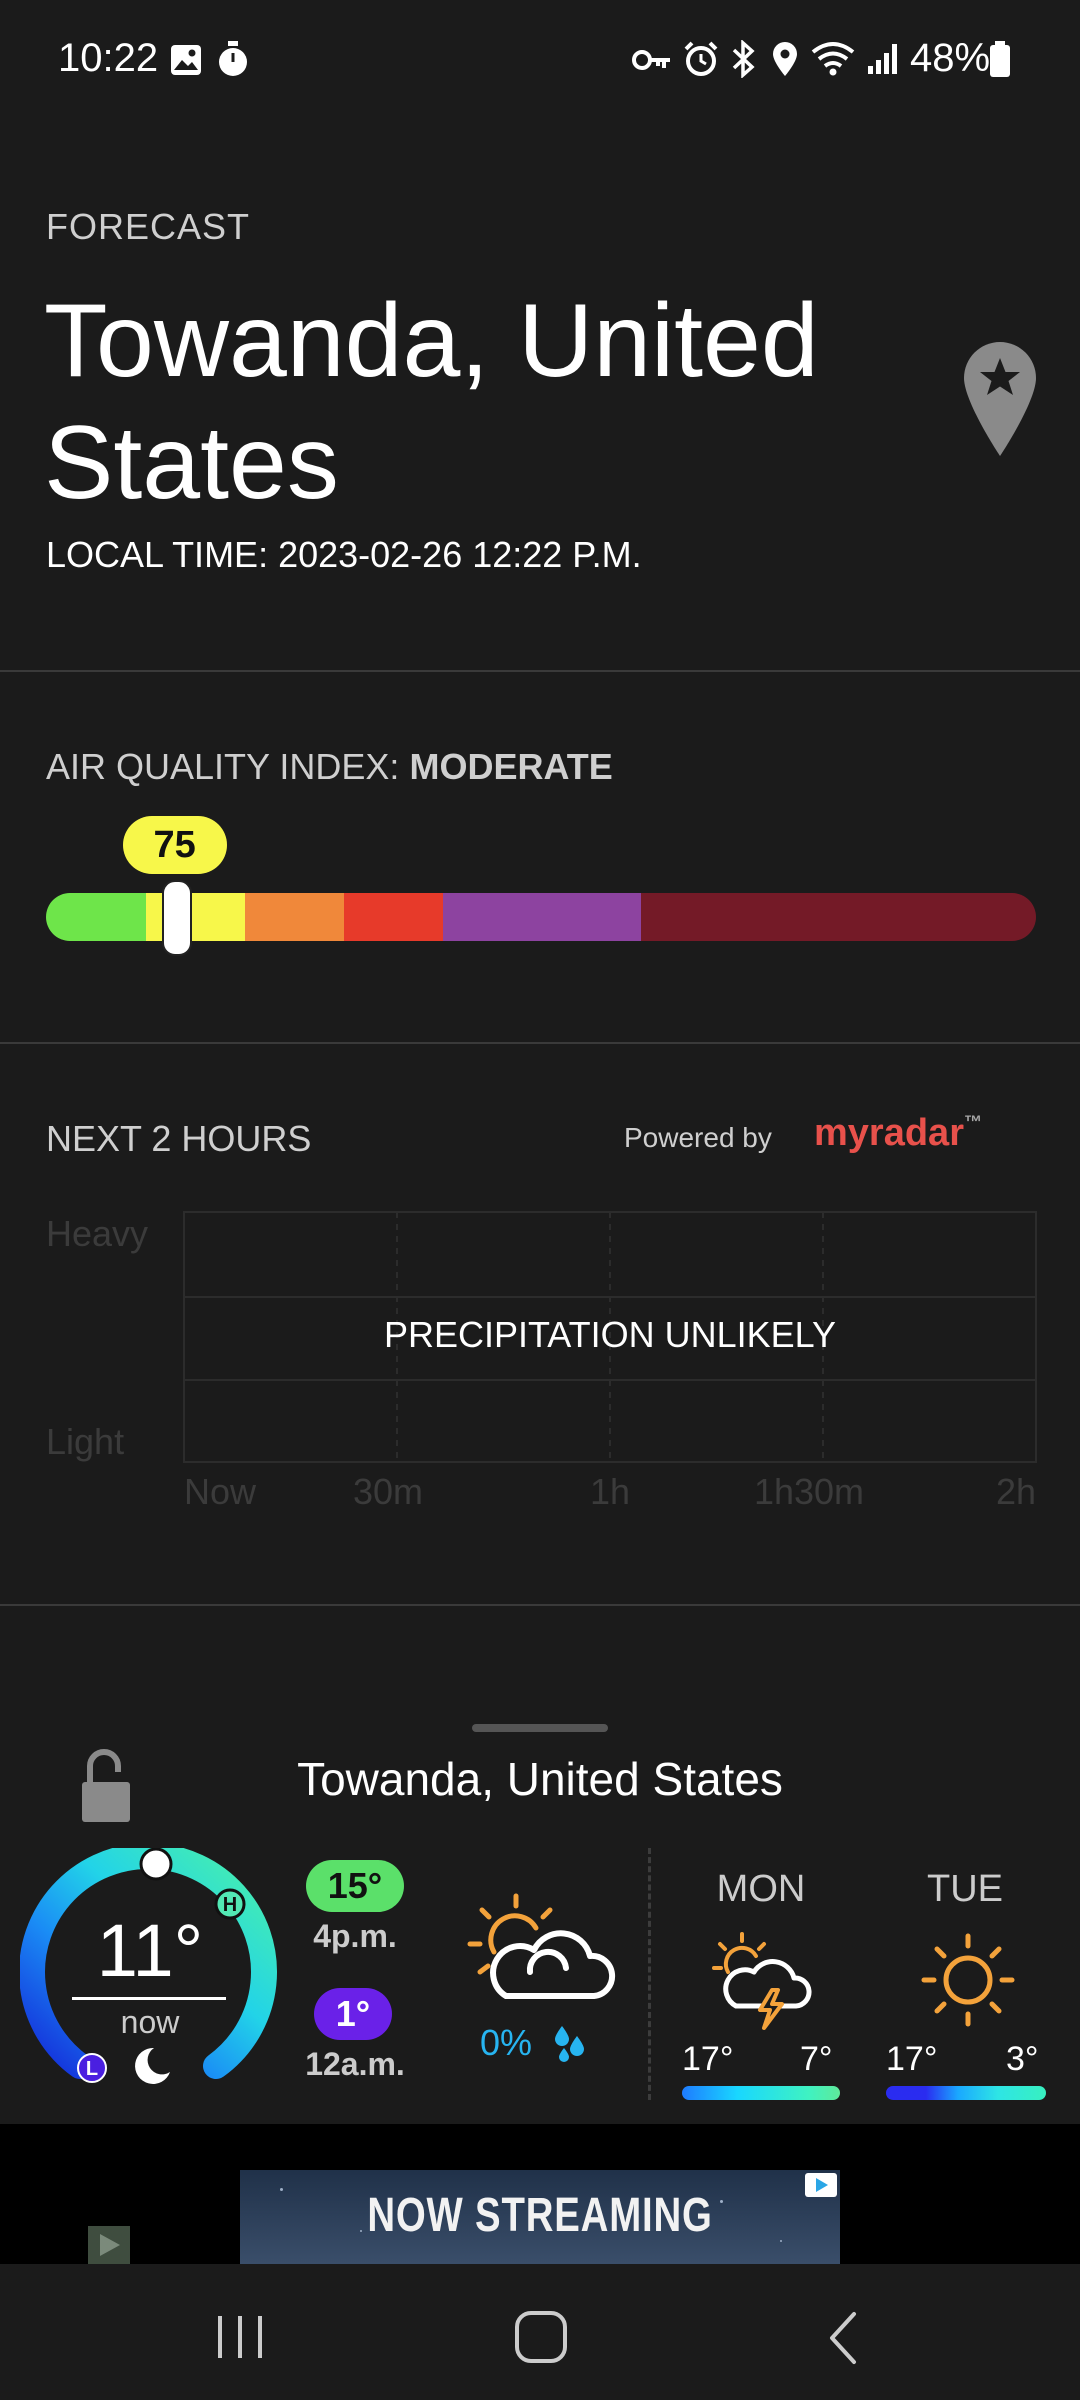 The width and height of the screenshot is (1080, 2400). Describe the element at coordinates (540, 60) in the screenshot. I see `status-bar: 10:22 48%` at that location.